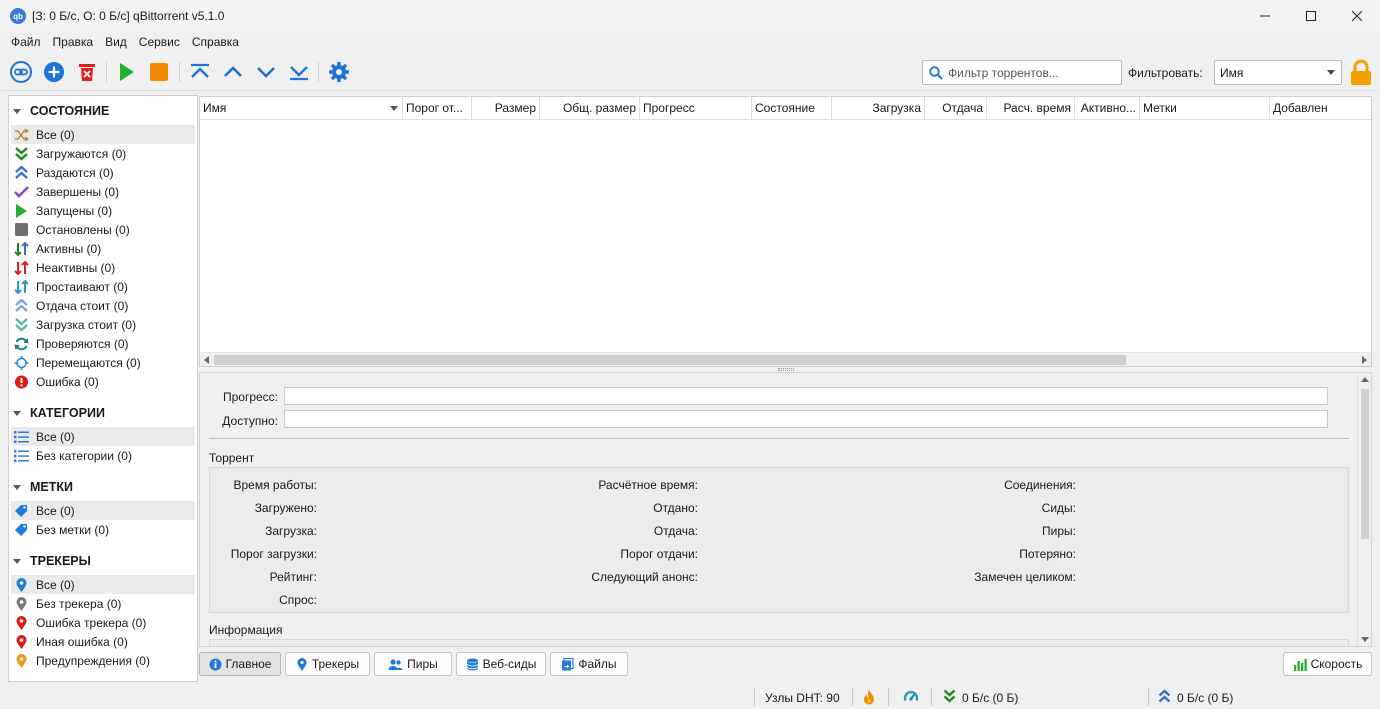 Image resolution: width=1380 pixels, height=709 pixels. I want to click on link-icon, so click(21, 72).